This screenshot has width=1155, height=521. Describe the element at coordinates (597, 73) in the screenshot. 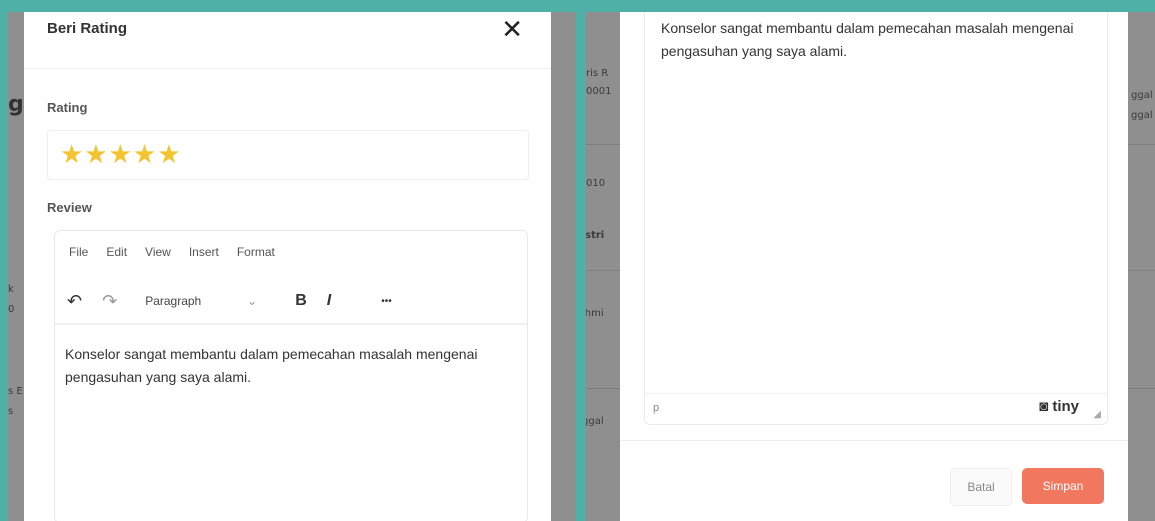

I see `background-text-fragment: ris R` at that location.